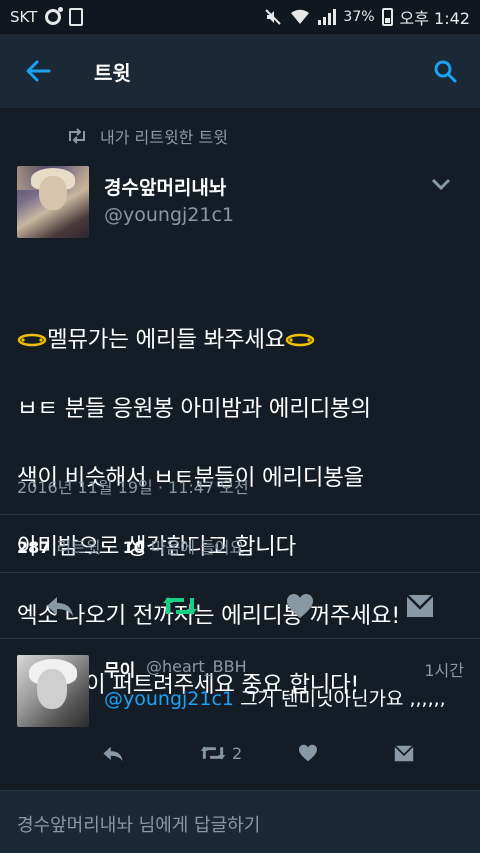 This screenshot has width=480, height=853. I want to click on like-count: 10, so click(134, 547).